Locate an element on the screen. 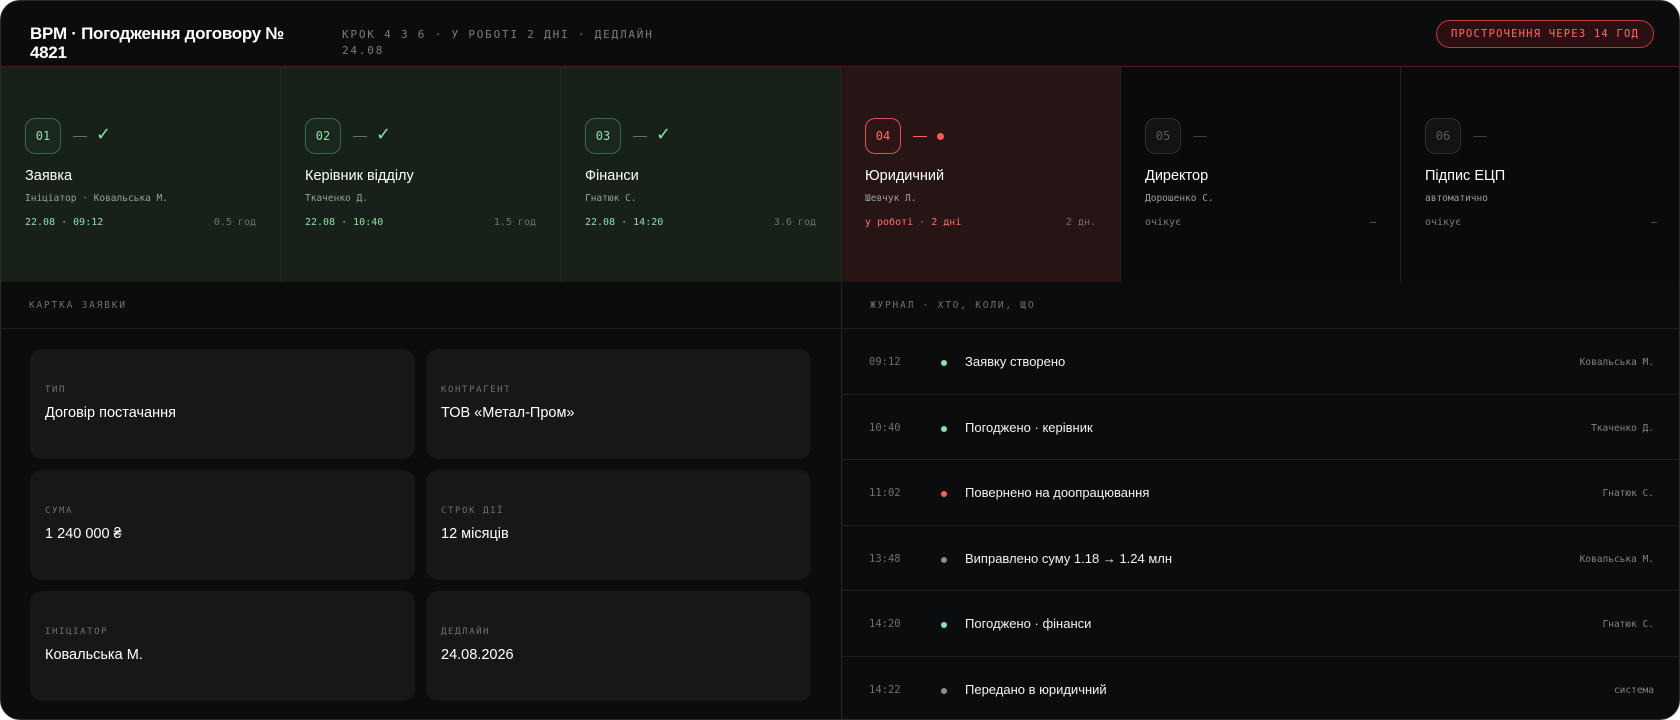 This screenshot has height=720, width=1680. step-duration: 3.6 год is located at coordinates (794, 222).